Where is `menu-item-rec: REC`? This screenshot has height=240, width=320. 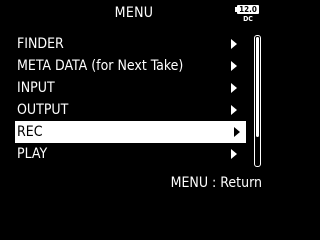 menu-item-rec: REC is located at coordinates (130, 132).